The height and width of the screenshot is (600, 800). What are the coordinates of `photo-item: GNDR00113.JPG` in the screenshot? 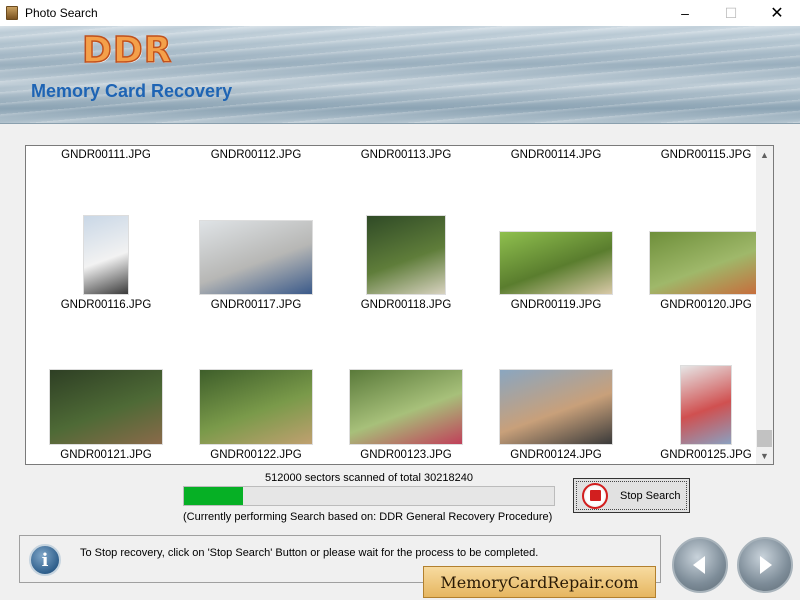 It's located at (406, 153).